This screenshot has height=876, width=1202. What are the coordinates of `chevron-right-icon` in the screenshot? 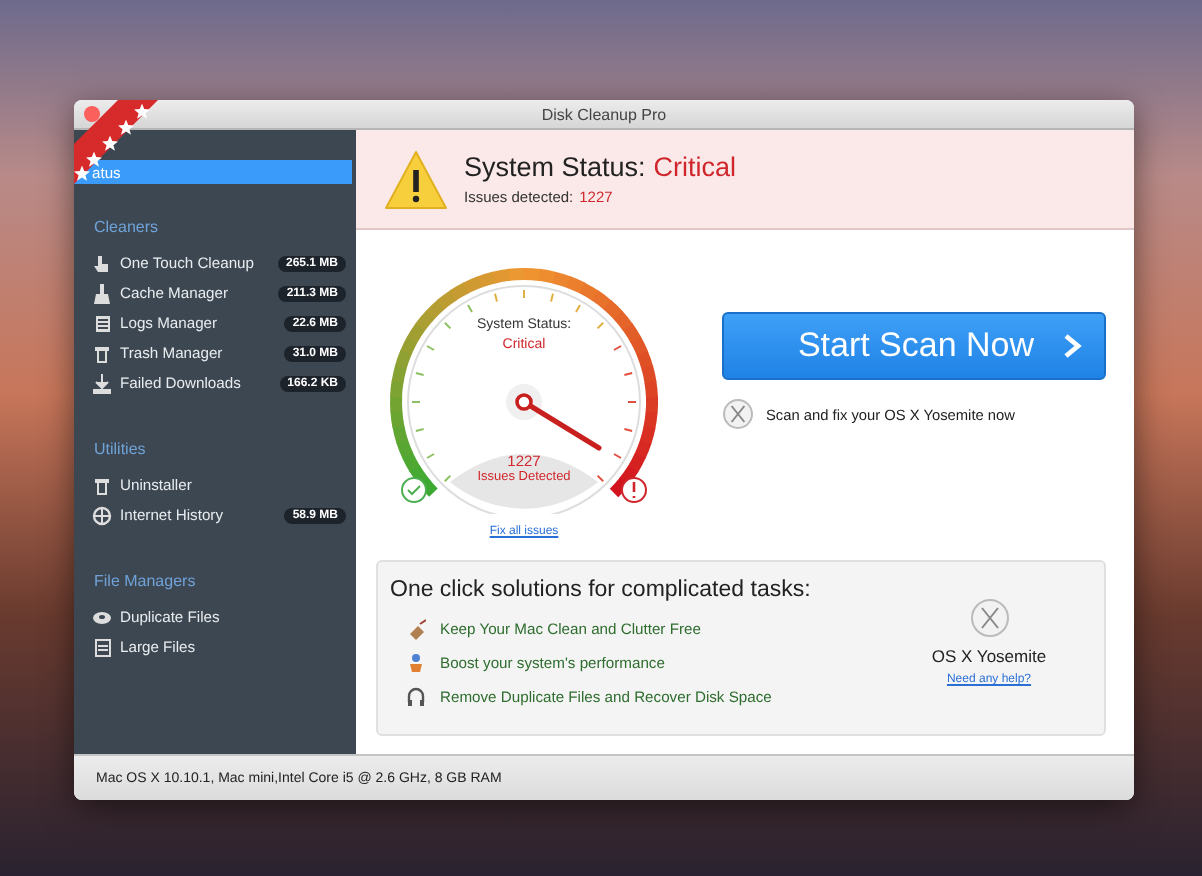 It's located at (1072, 346).